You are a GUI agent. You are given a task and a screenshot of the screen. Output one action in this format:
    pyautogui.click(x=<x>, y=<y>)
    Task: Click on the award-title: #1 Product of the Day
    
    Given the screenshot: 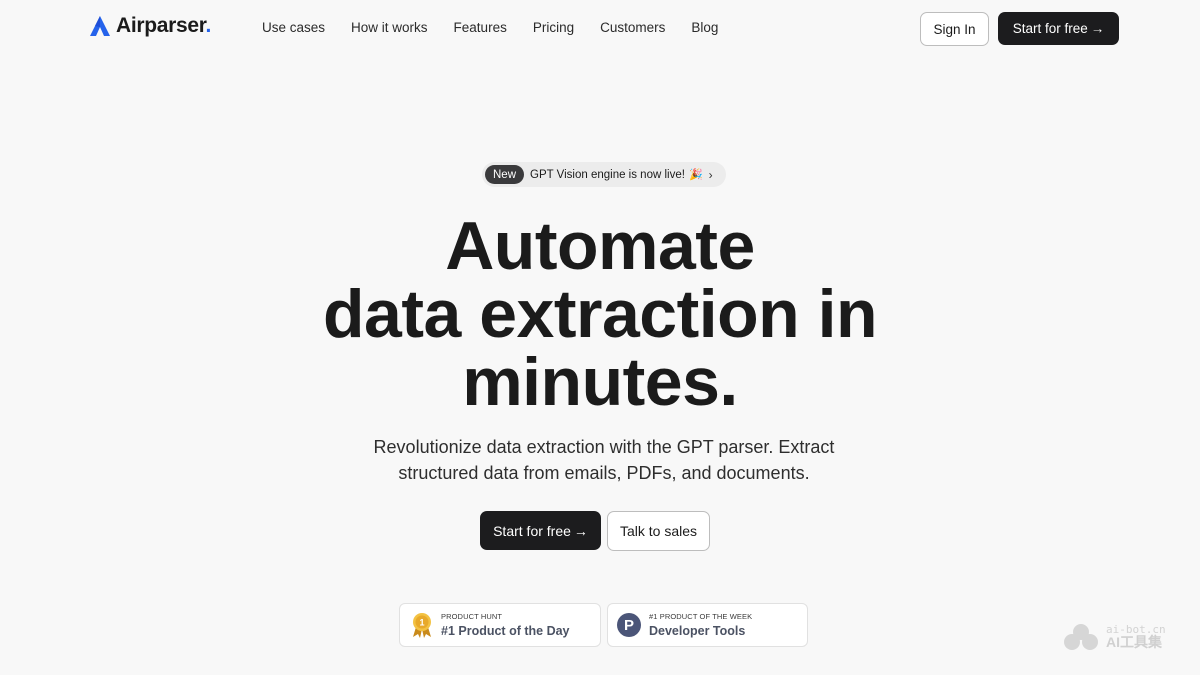 What is the action you would take?
    pyautogui.click(x=505, y=631)
    